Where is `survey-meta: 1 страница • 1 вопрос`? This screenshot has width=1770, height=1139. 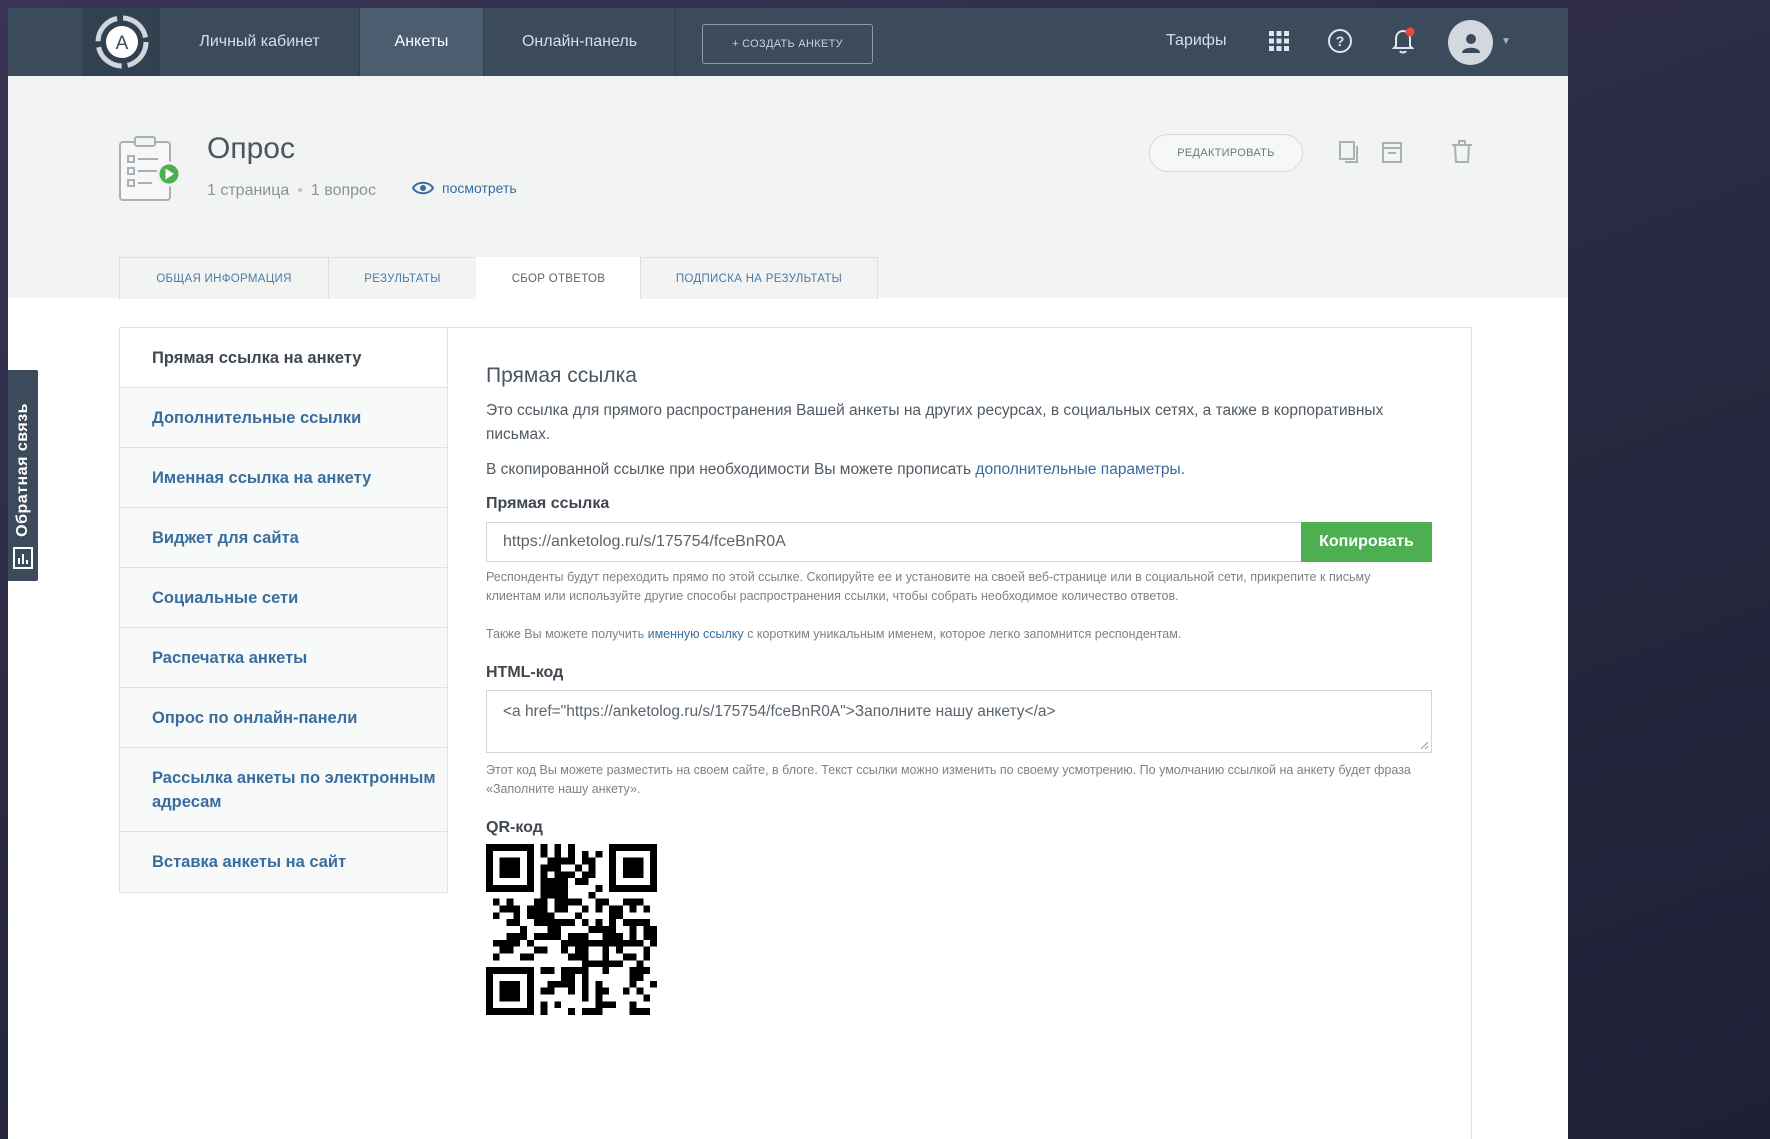 survey-meta: 1 страница • 1 вопрос is located at coordinates (291, 191).